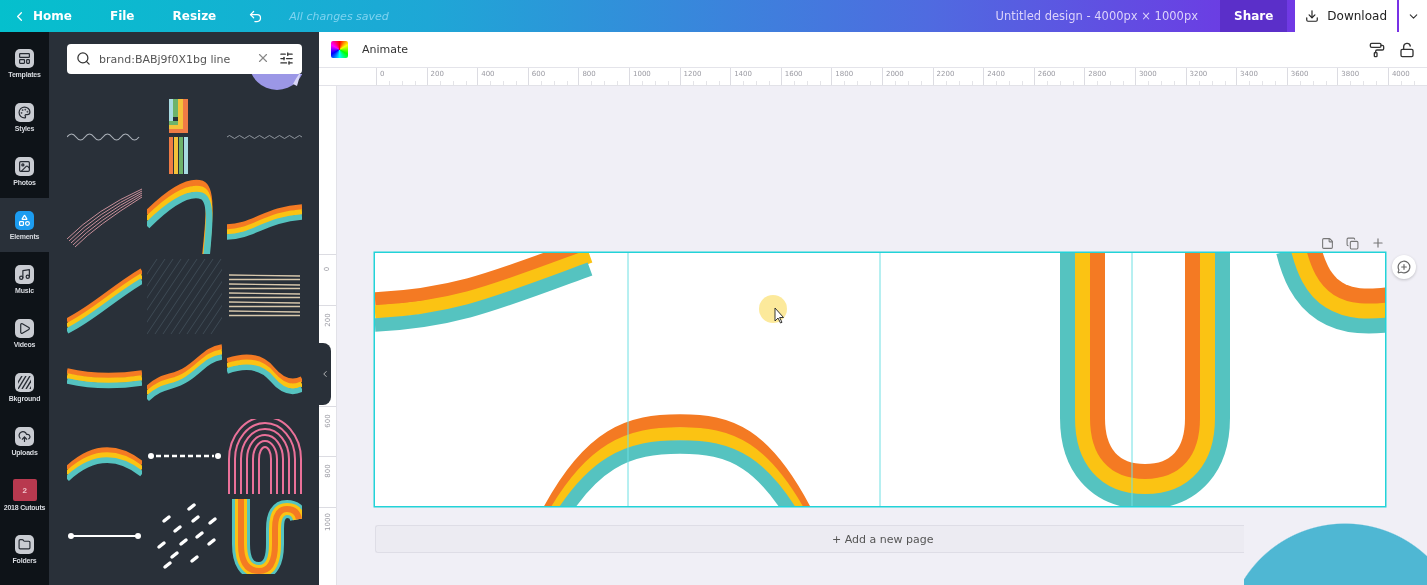  Describe the element at coordinates (1407, 49) in the screenshot. I see `unlock-icon` at that location.